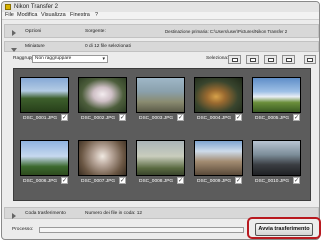 Image resolution: width=323 pixels, height=241 pixels. I want to click on thumbnail-item: DSC_0001.JPG ✓, so click(44, 100).